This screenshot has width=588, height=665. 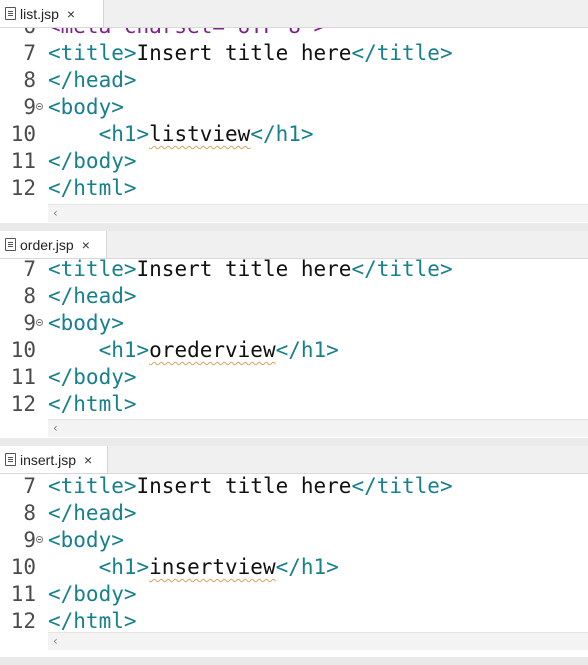 I want to click on tab-insert-jsp: insert.jsp ×, so click(x=54, y=459).